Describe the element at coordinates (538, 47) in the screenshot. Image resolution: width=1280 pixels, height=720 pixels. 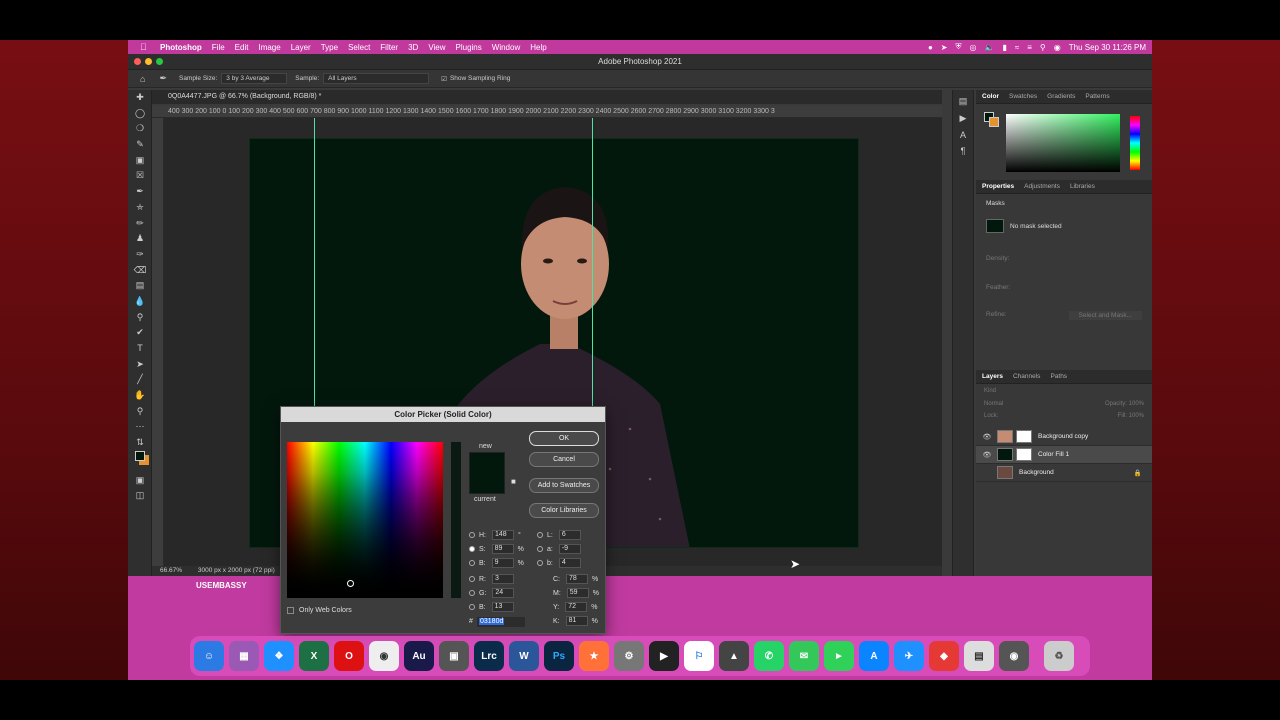
I see `menu-help: Help` at that location.